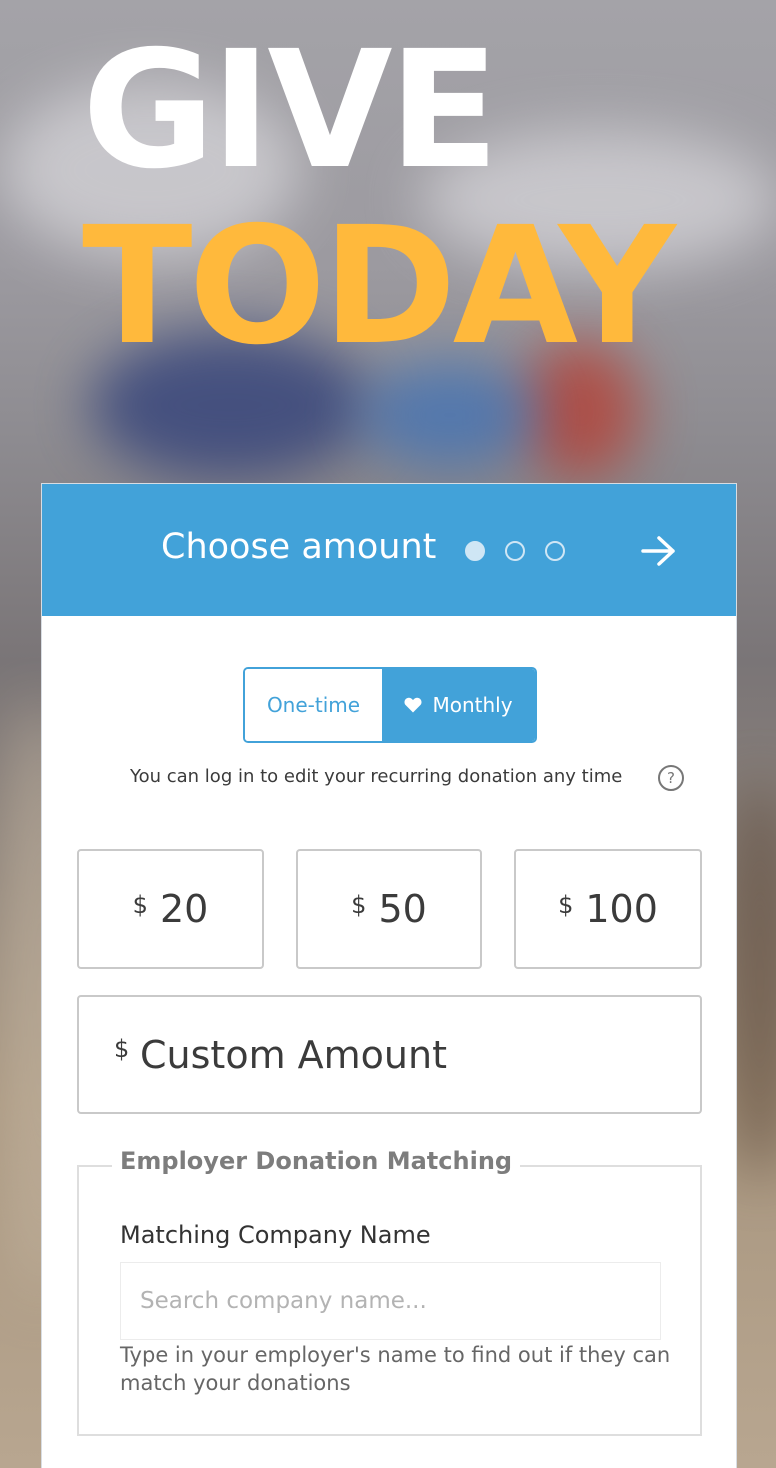 Image resolution: width=776 pixels, height=1468 pixels. Describe the element at coordinates (184, 909) in the screenshot. I see `amount-value: 20` at that location.